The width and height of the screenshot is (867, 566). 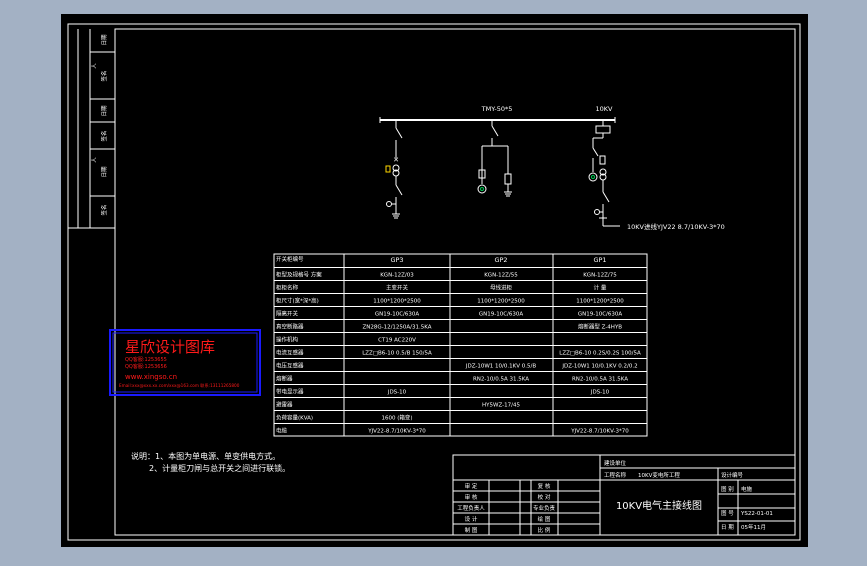 What do you see at coordinates (396, 160) in the screenshot?
I see `breaker-symbol: ✕` at bounding box center [396, 160].